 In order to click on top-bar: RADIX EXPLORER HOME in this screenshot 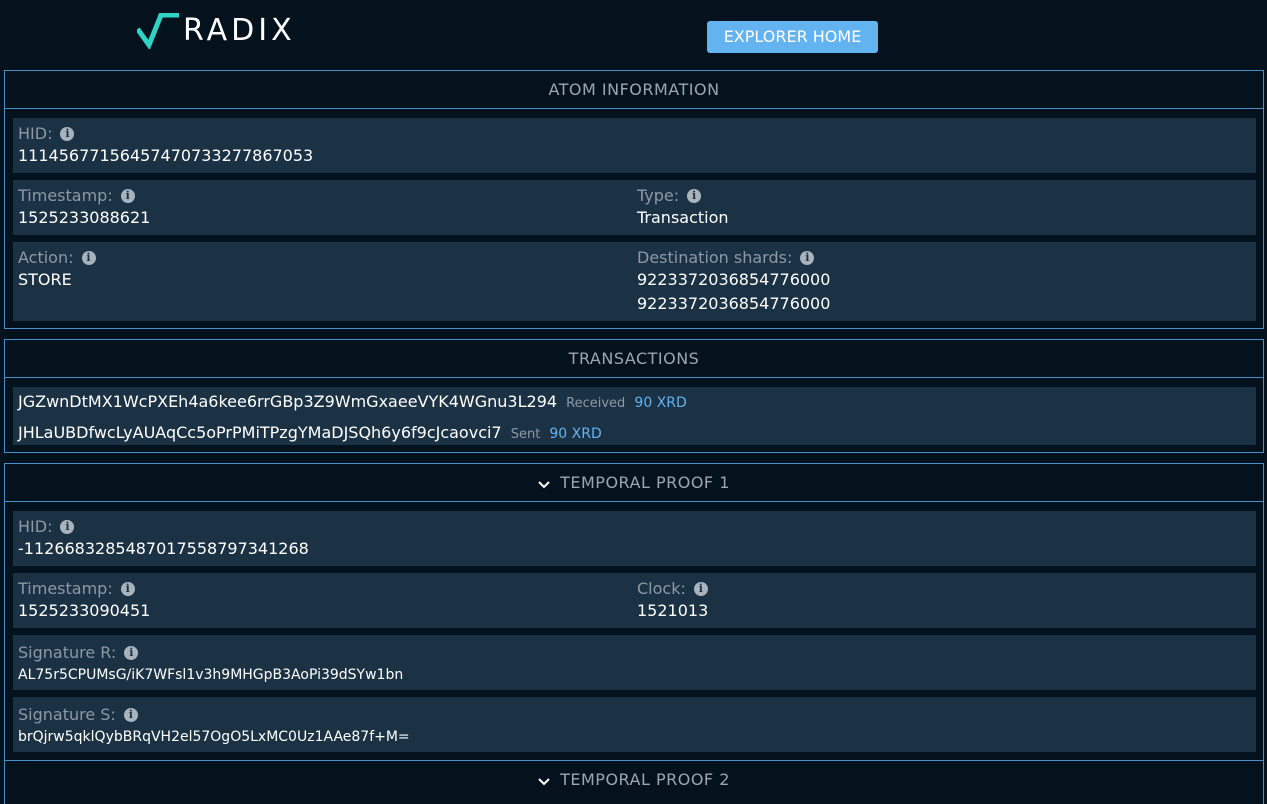, I will do `click(633, 35)`.